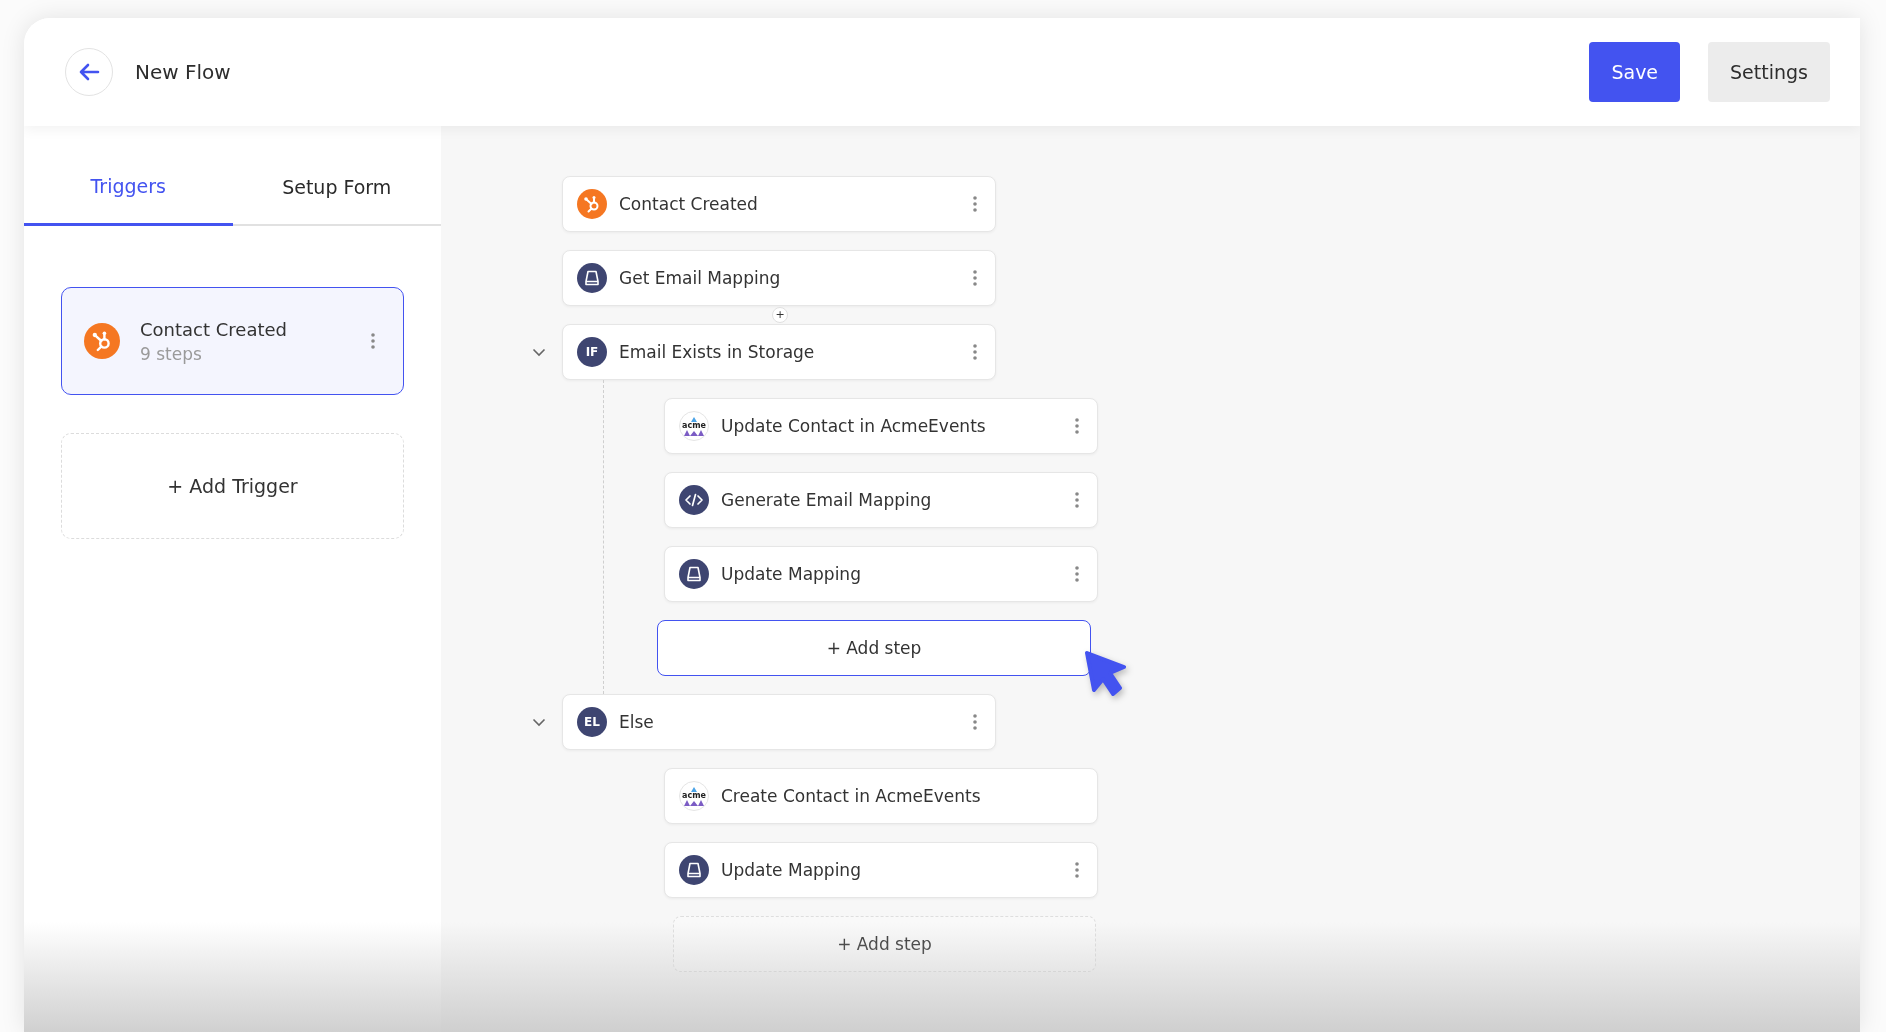 The width and height of the screenshot is (1886, 1032). I want to click on step-card: Contact Created, so click(779, 204).